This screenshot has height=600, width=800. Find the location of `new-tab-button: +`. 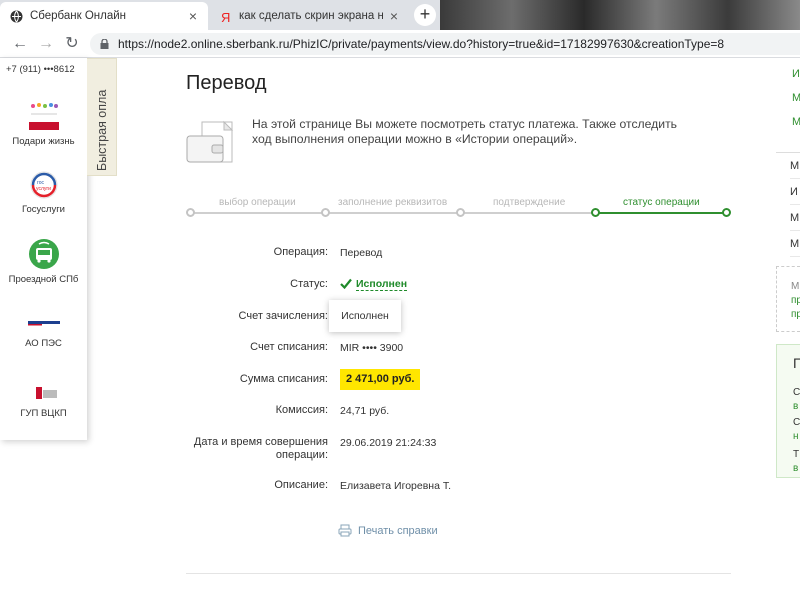

new-tab-button: + is located at coordinates (425, 15).